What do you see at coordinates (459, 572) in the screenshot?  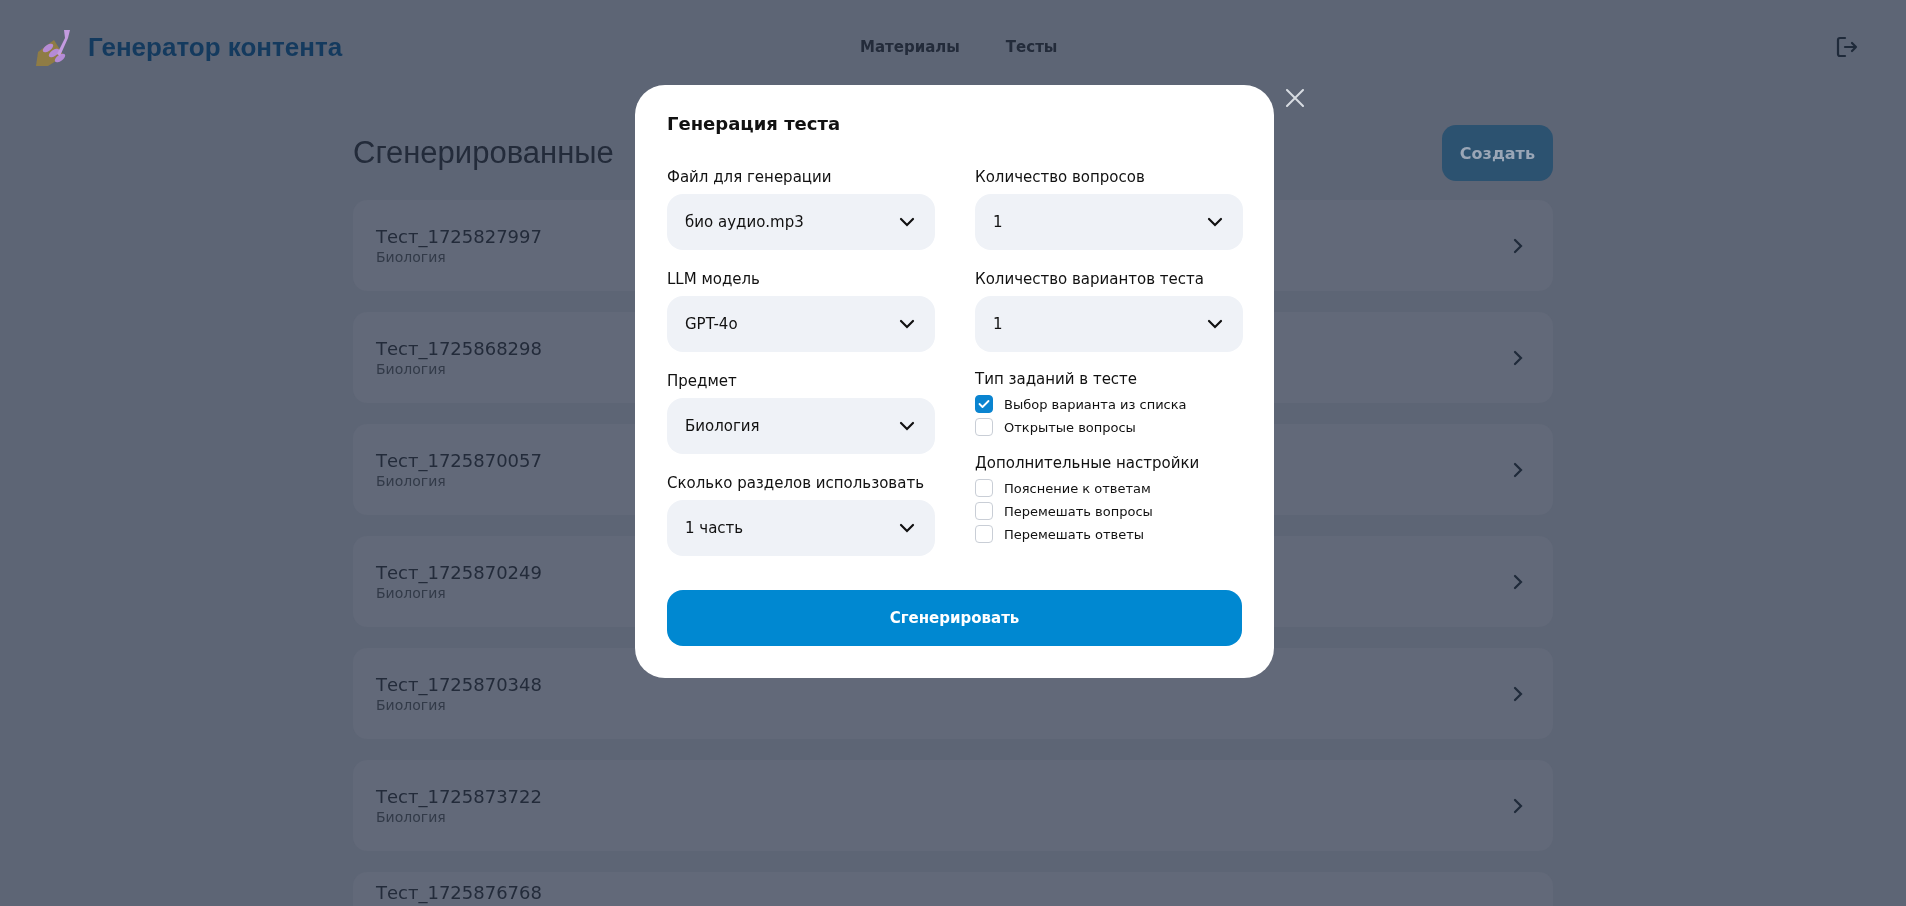 I see `test-name: Тест_1725870249` at bounding box center [459, 572].